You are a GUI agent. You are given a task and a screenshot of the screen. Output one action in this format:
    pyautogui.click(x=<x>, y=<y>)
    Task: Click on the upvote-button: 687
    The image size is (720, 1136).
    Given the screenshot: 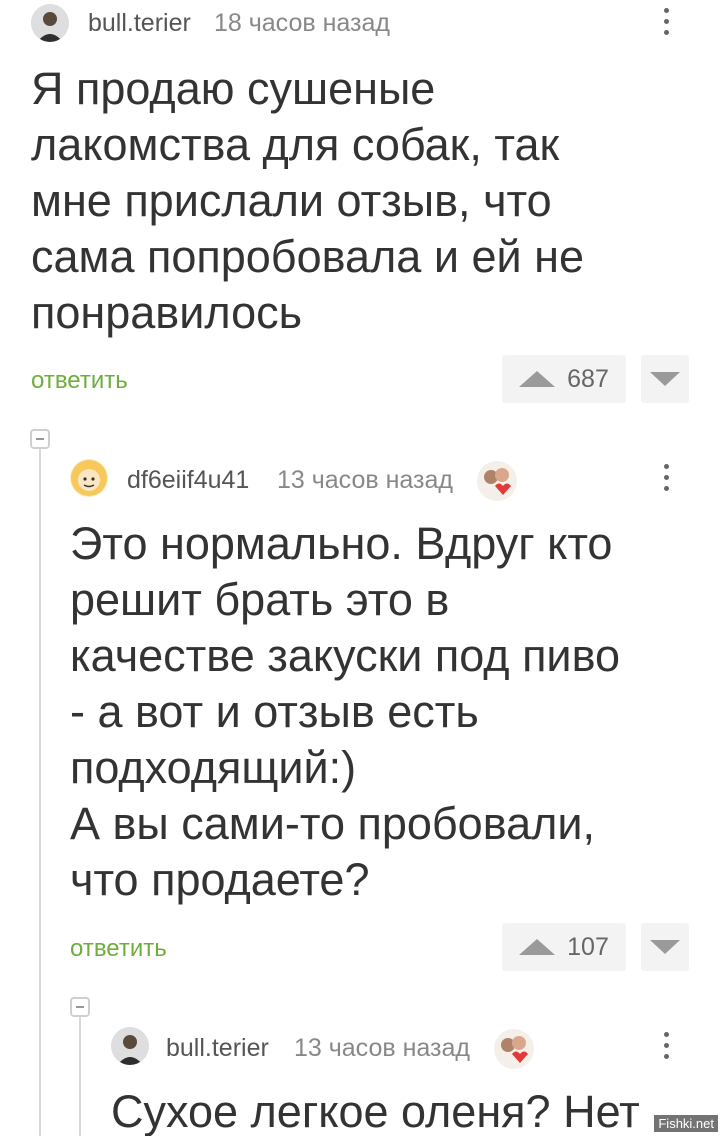 What is the action you would take?
    pyautogui.click(x=564, y=379)
    